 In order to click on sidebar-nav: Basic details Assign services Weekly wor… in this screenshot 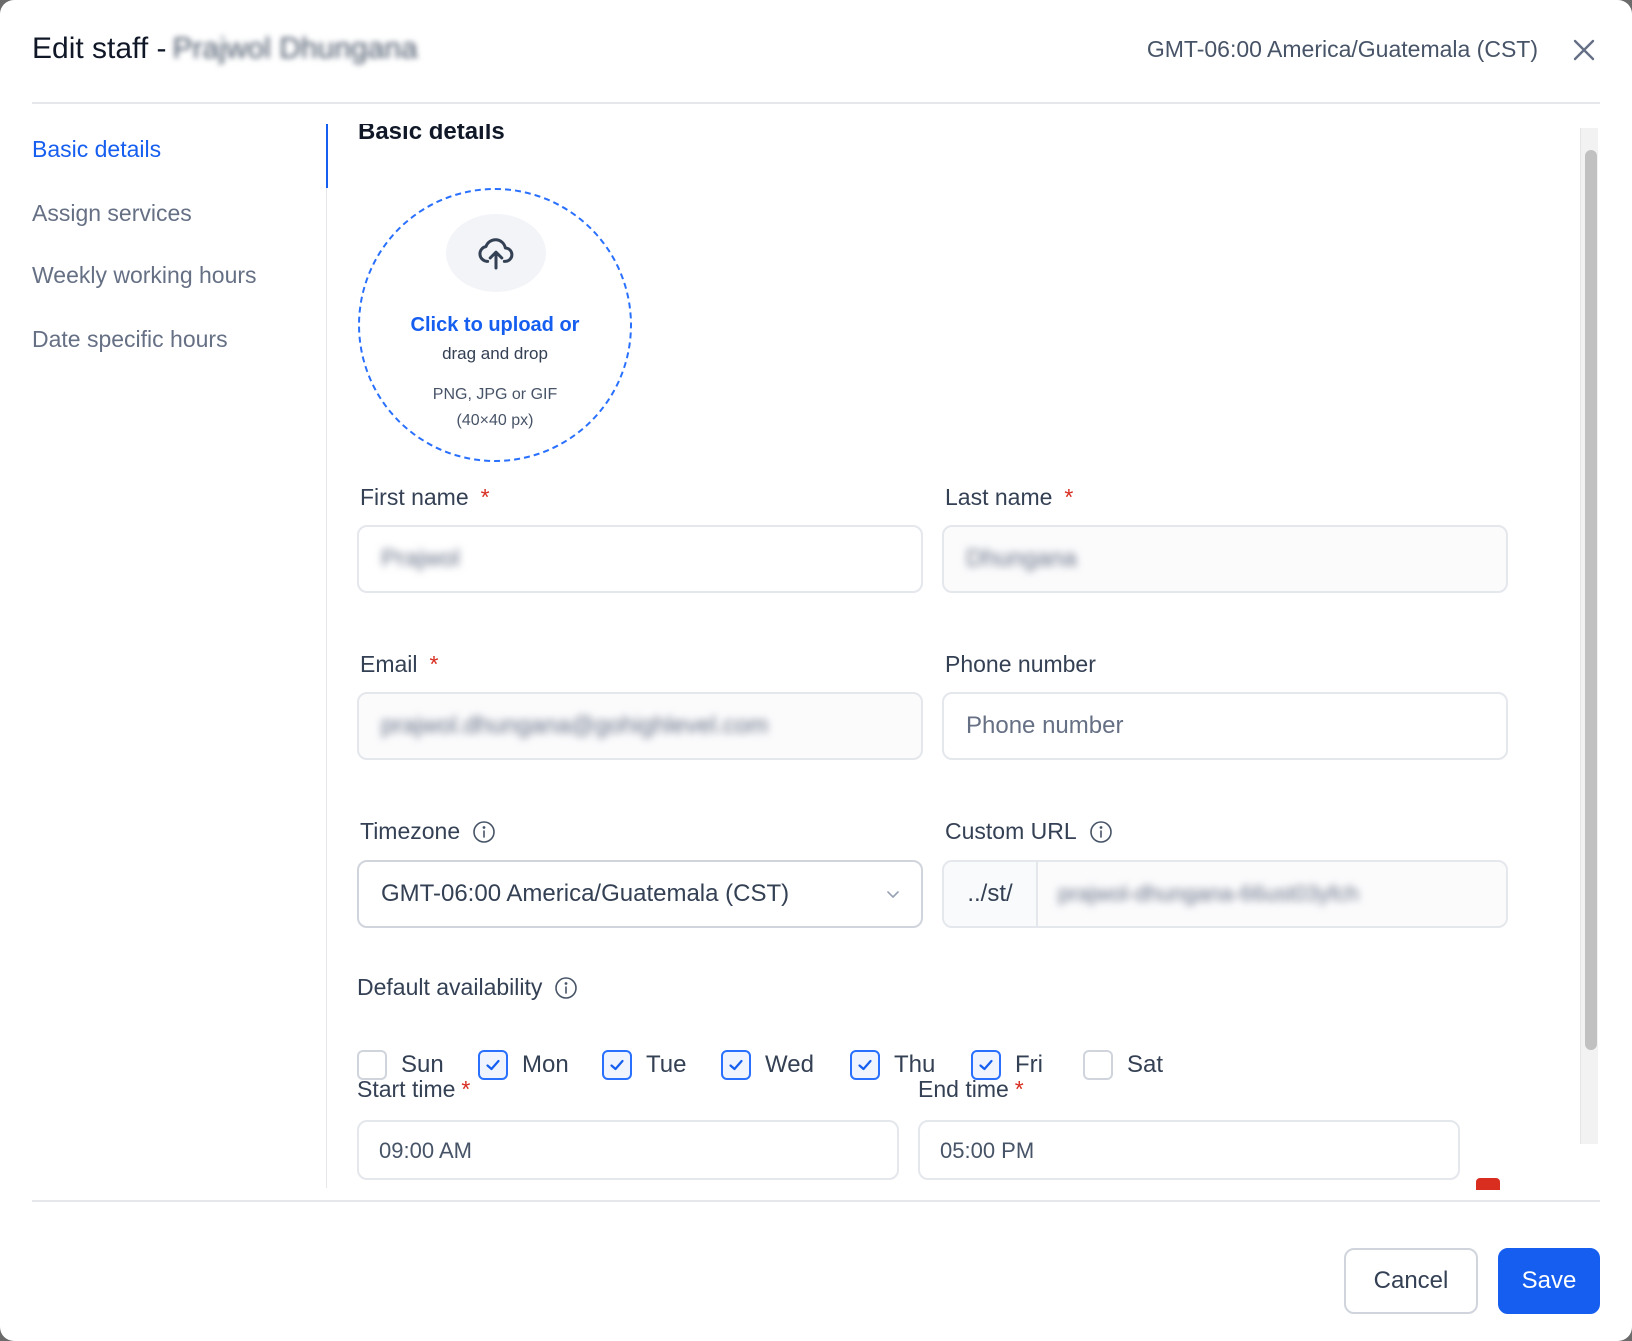, I will do `click(180, 656)`.